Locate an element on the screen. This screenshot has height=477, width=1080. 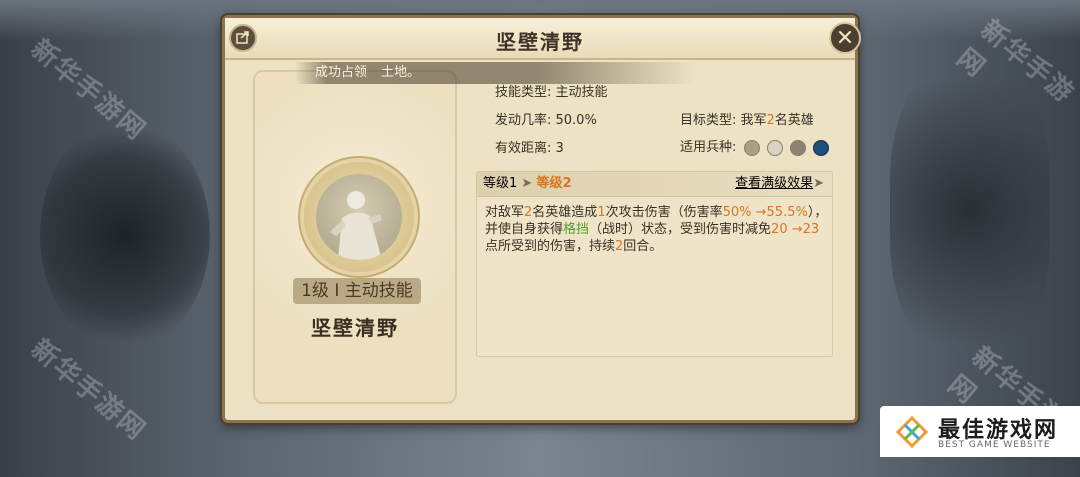
skill-portrait is located at coordinates (359, 217).